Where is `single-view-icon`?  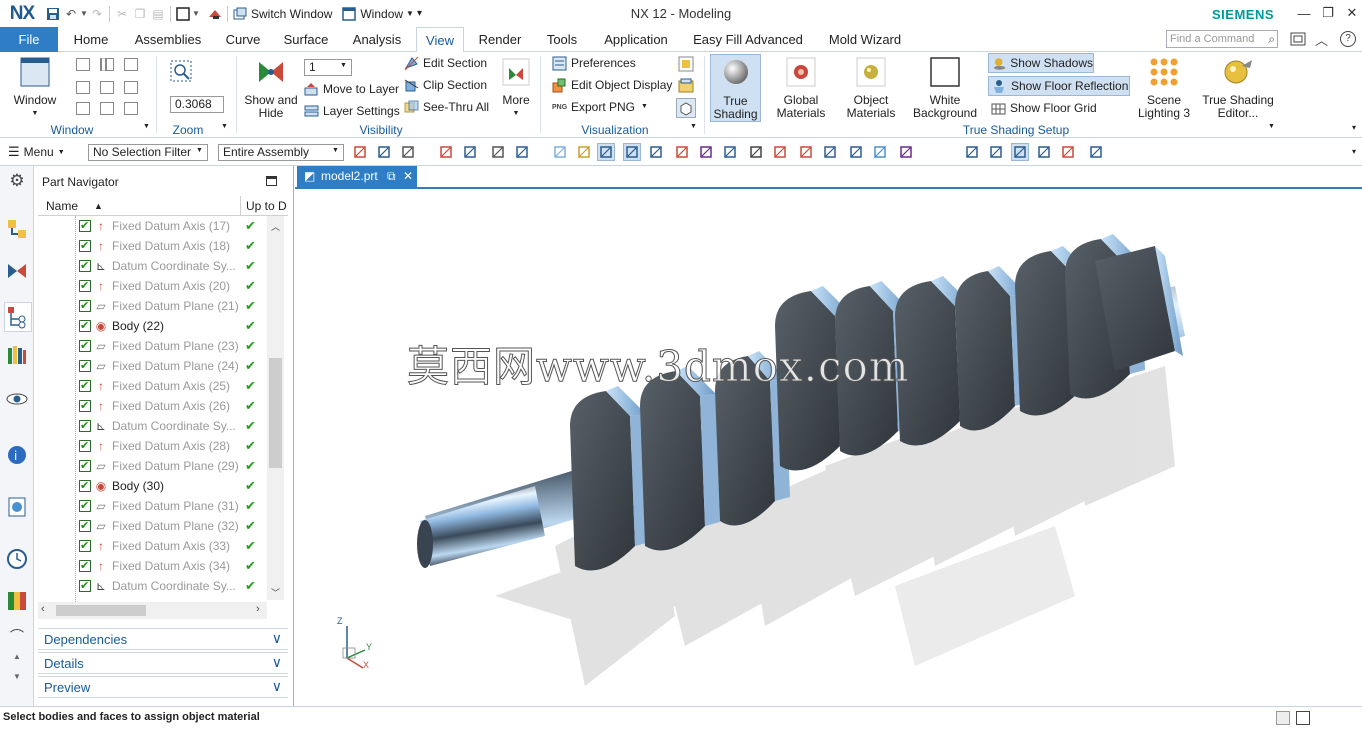 single-view-icon is located at coordinates (83, 64).